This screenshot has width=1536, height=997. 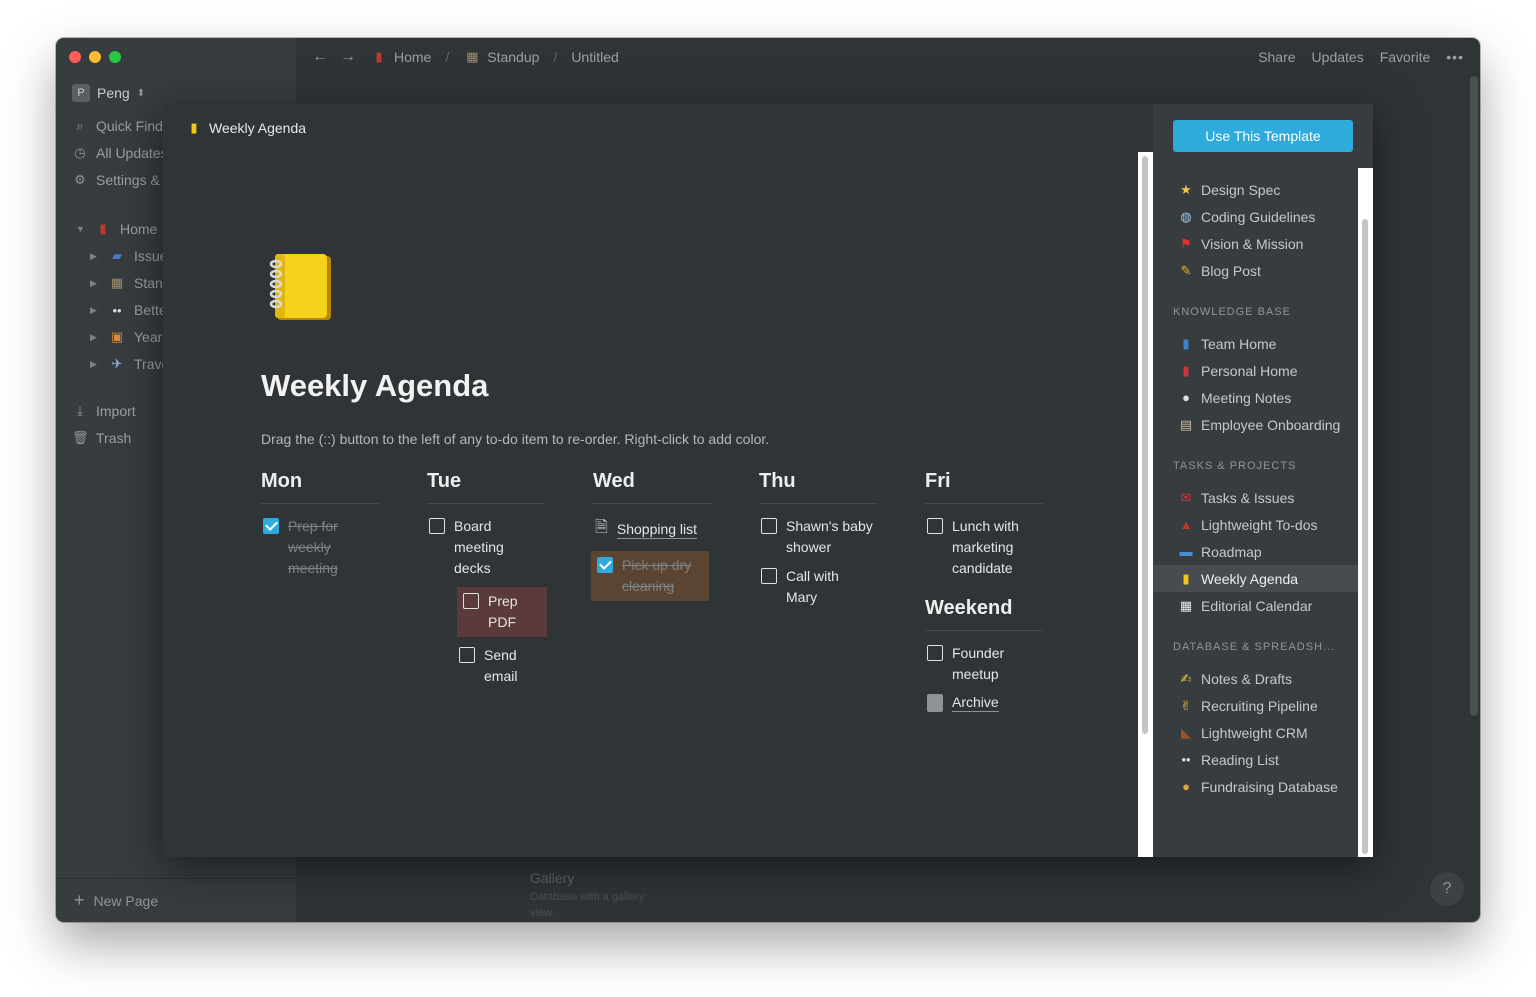 What do you see at coordinates (1255, 397) in the screenshot?
I see `template-item: ● Meeting Notes` at bounding box center [1255, 397].